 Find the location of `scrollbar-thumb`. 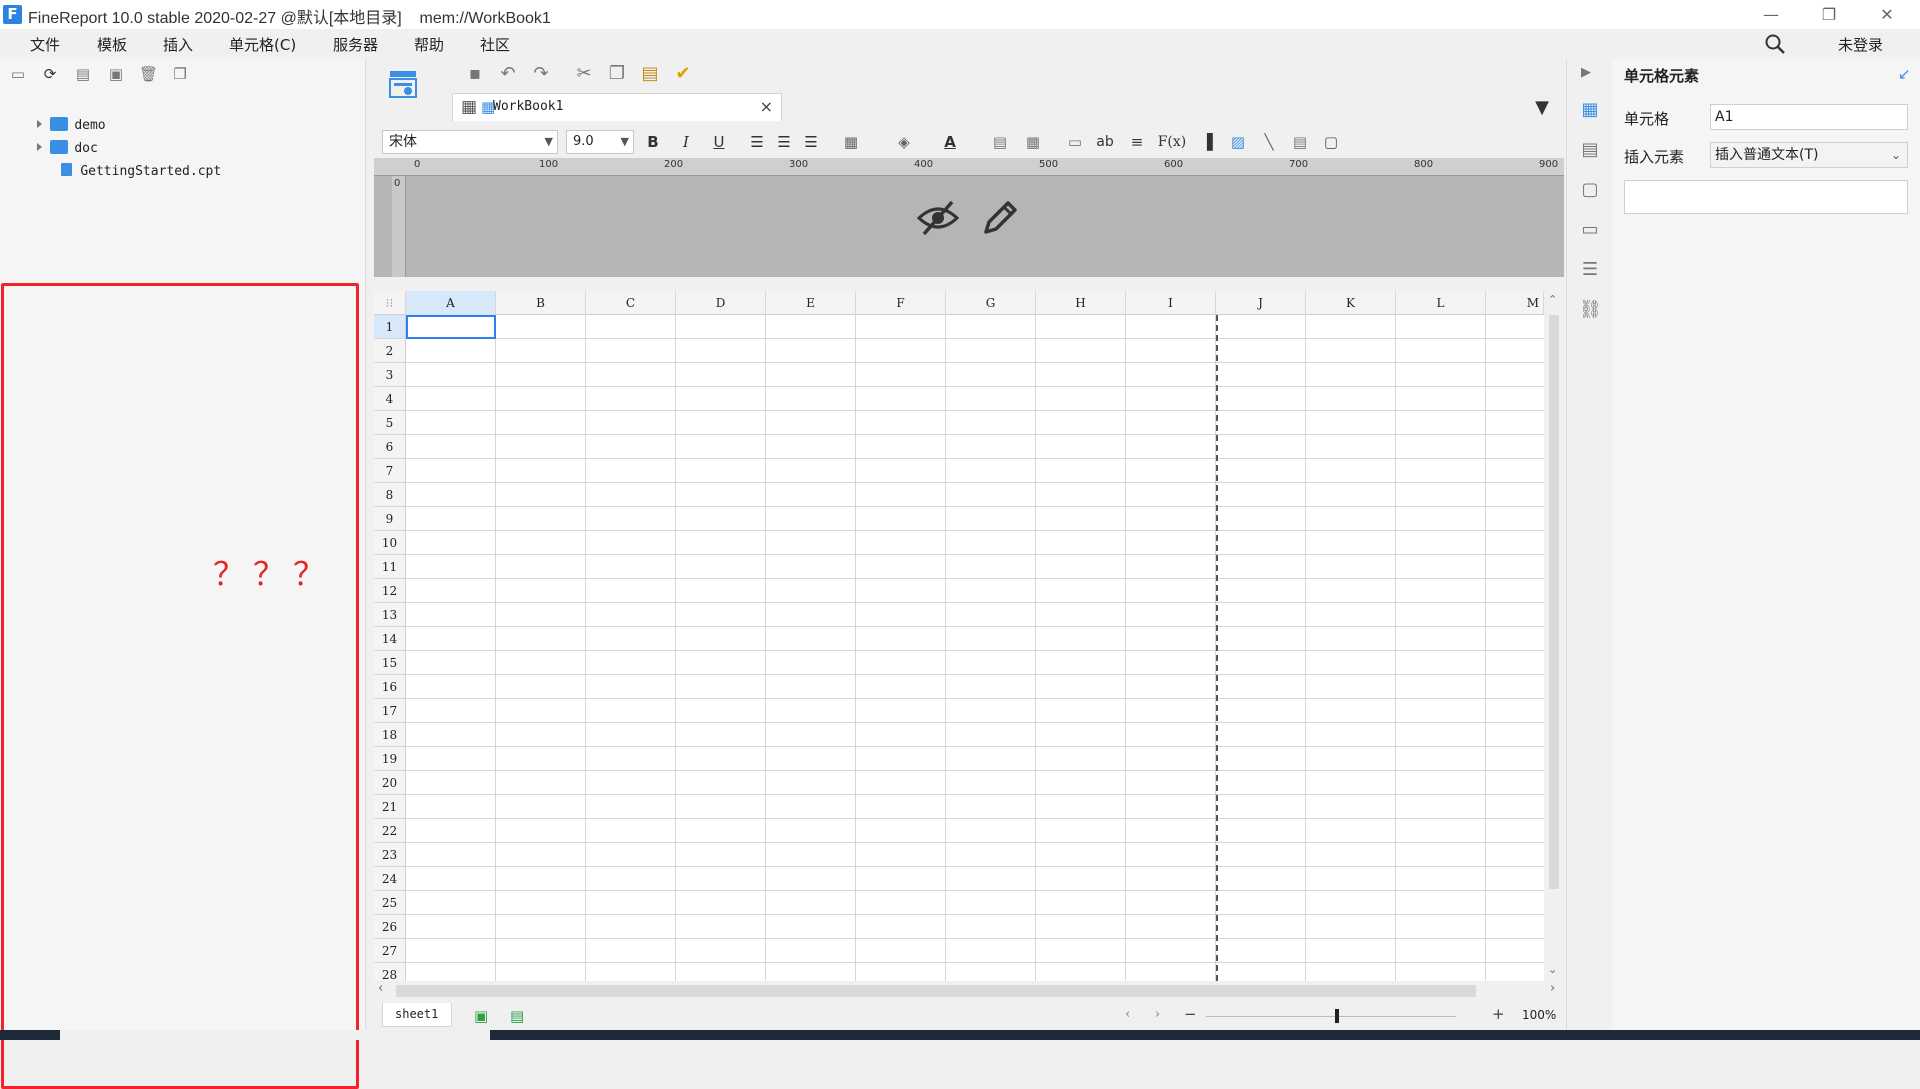

scrollbar-thumb is located at coordinates (1554, 602).